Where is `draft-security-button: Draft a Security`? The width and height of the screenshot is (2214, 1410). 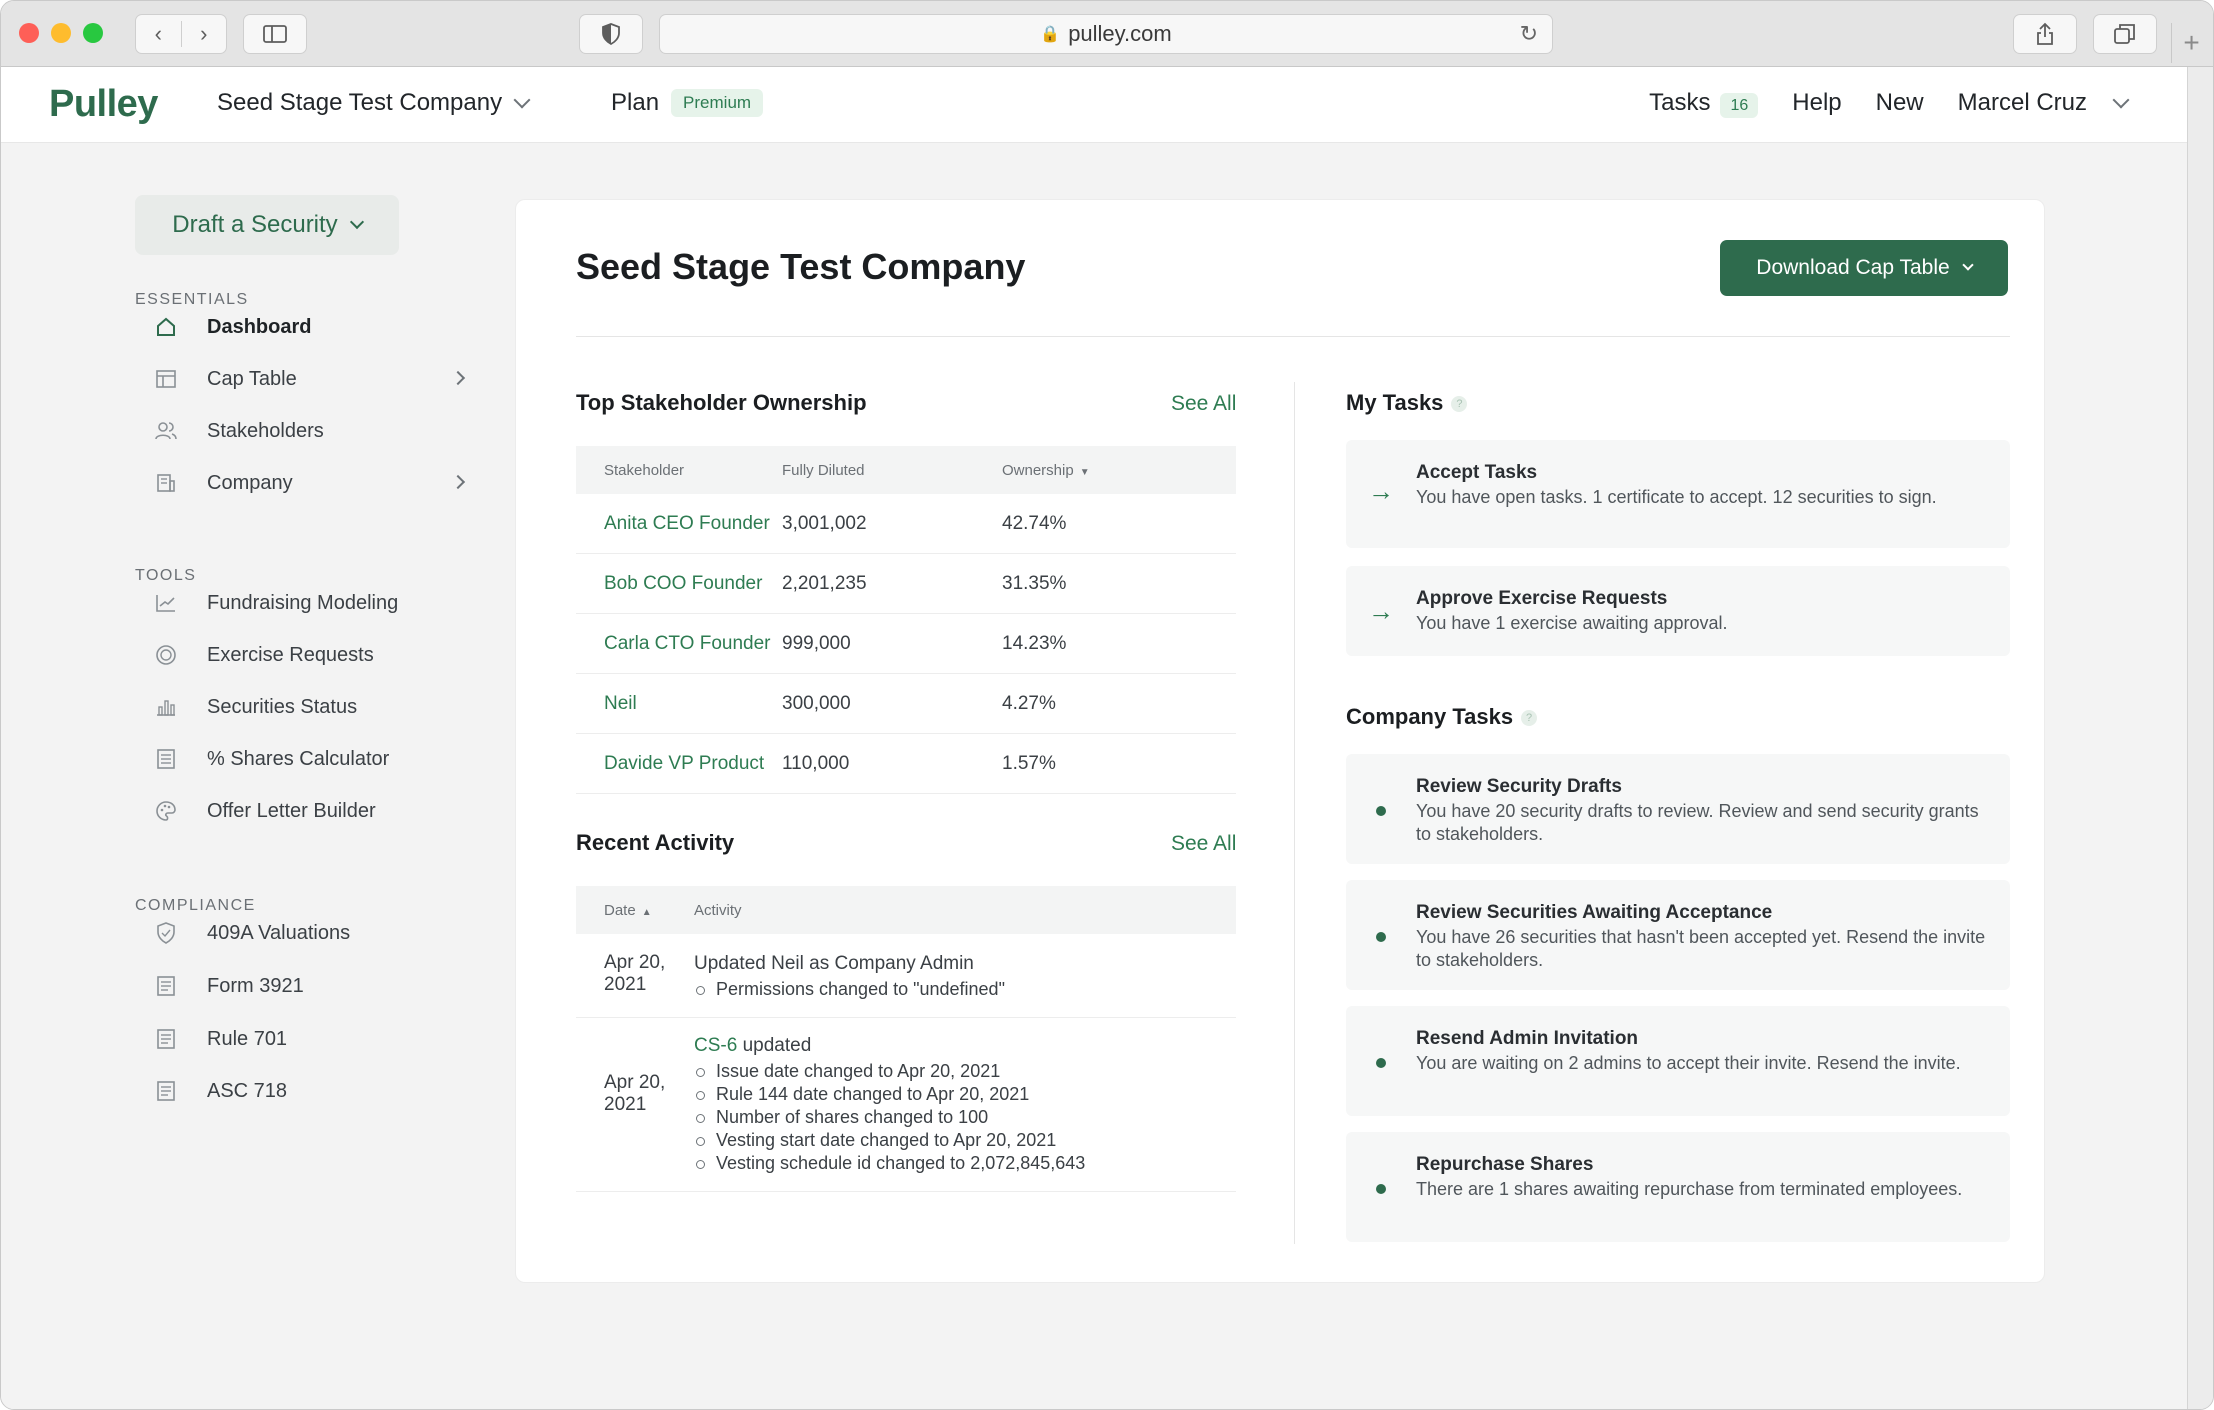 draft-security-button: Draft a Security is located at coordinates (267, 225).